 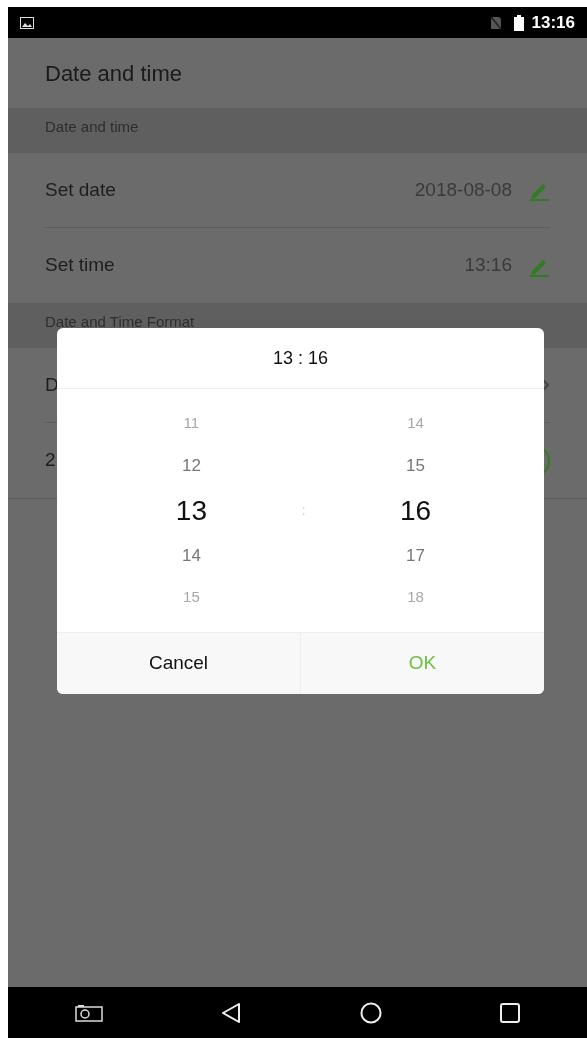 I want to click on row-label: Set date, so click(x=80, y=189).